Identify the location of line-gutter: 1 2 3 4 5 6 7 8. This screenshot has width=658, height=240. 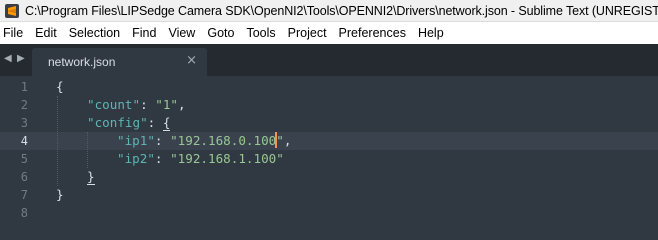
(22, 153).